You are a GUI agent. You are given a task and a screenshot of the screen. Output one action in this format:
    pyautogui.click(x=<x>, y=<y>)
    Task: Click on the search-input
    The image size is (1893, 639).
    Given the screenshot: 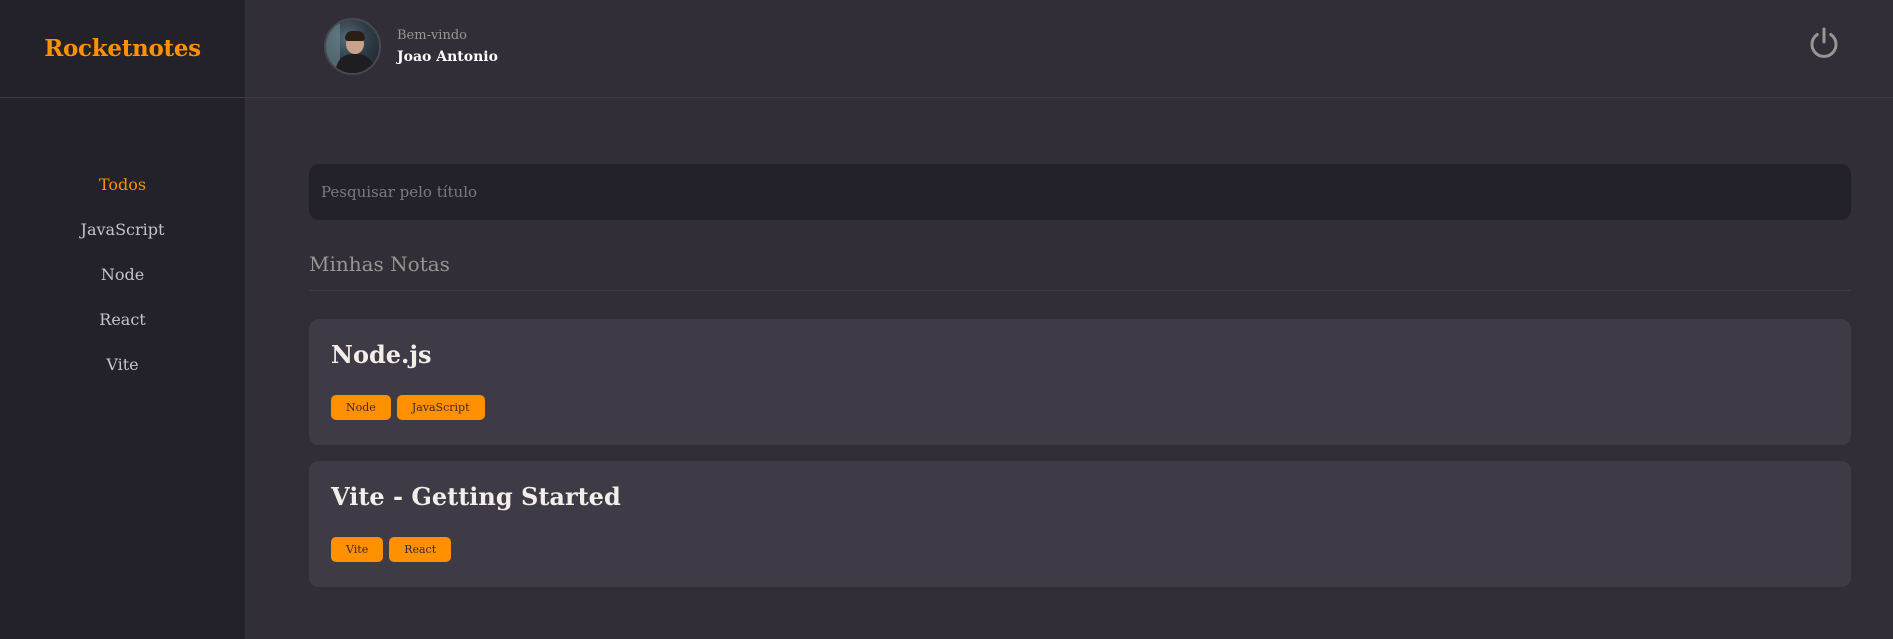 What is the action you would take?
    pyautogui.click(x=1080, y=192)
    